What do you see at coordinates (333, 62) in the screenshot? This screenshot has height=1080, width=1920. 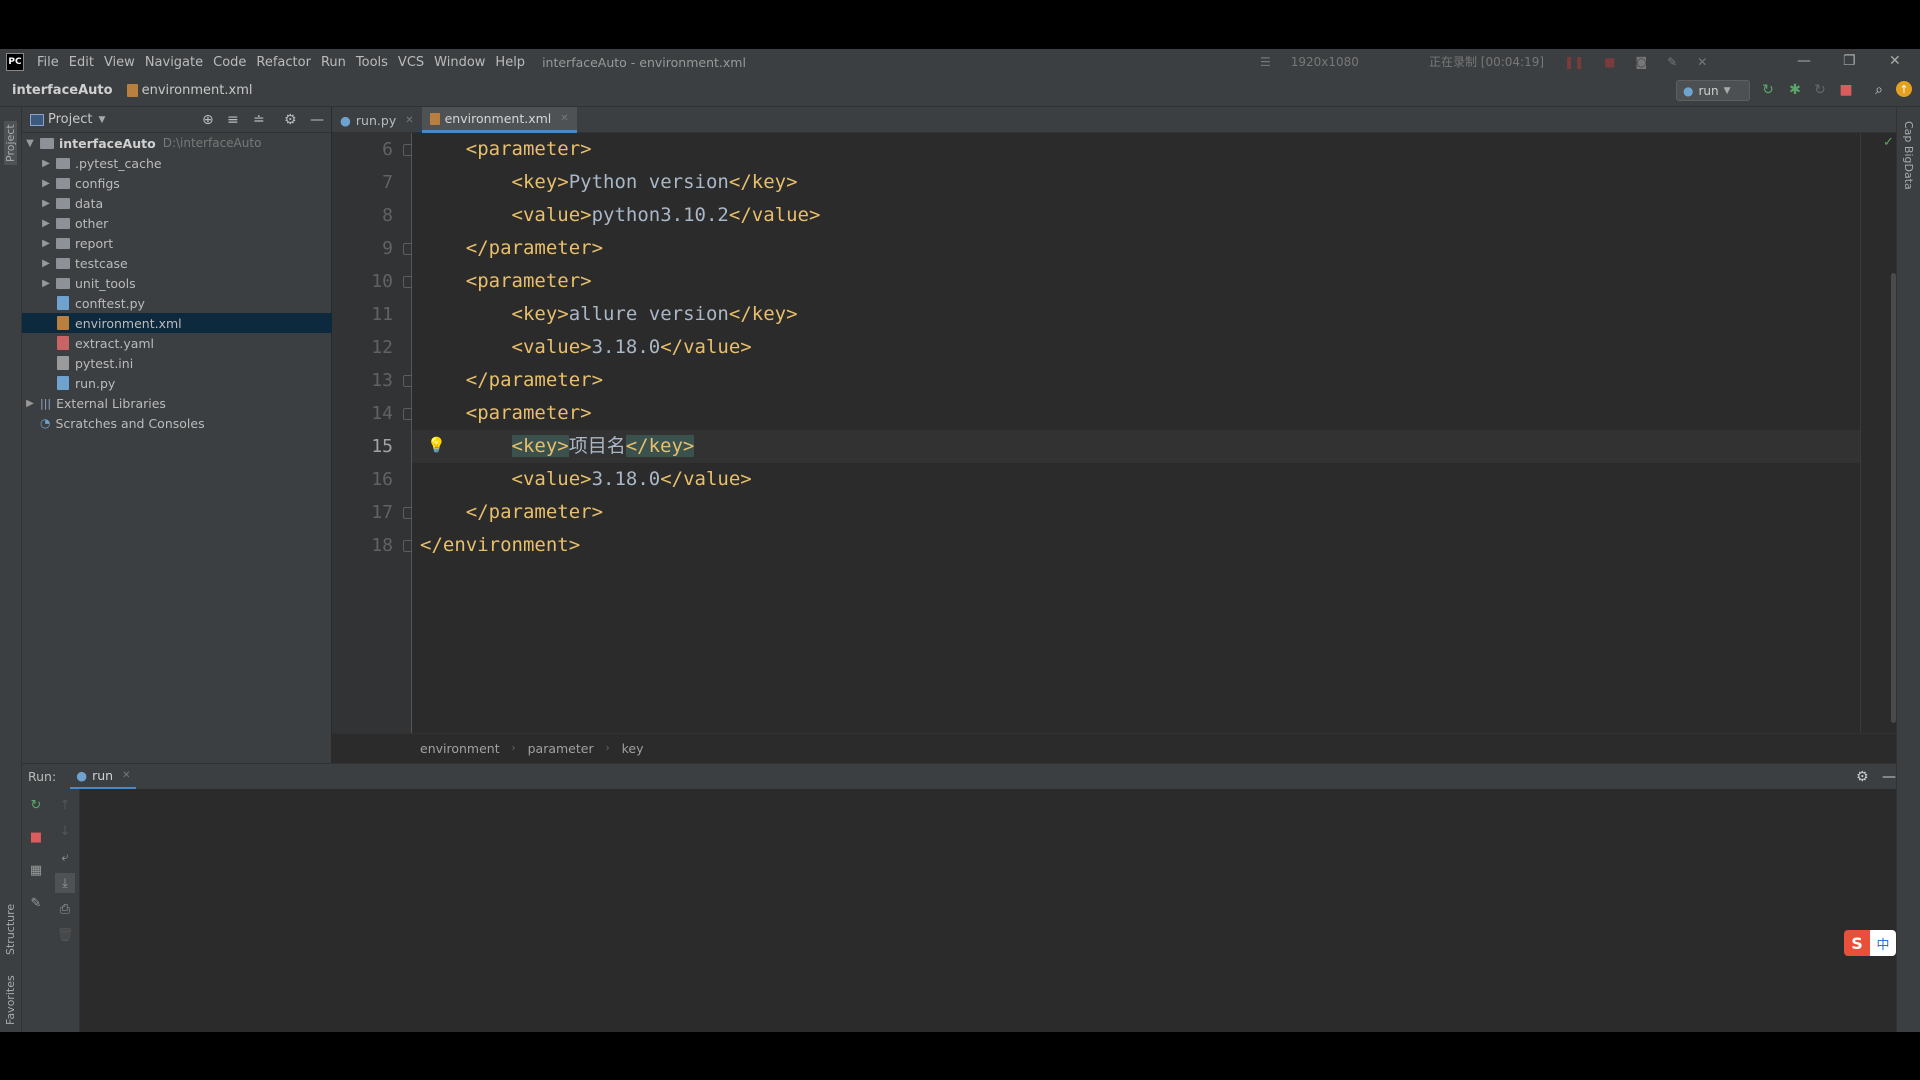 I see `menu-run: Run` at bounding box center [333, 62].